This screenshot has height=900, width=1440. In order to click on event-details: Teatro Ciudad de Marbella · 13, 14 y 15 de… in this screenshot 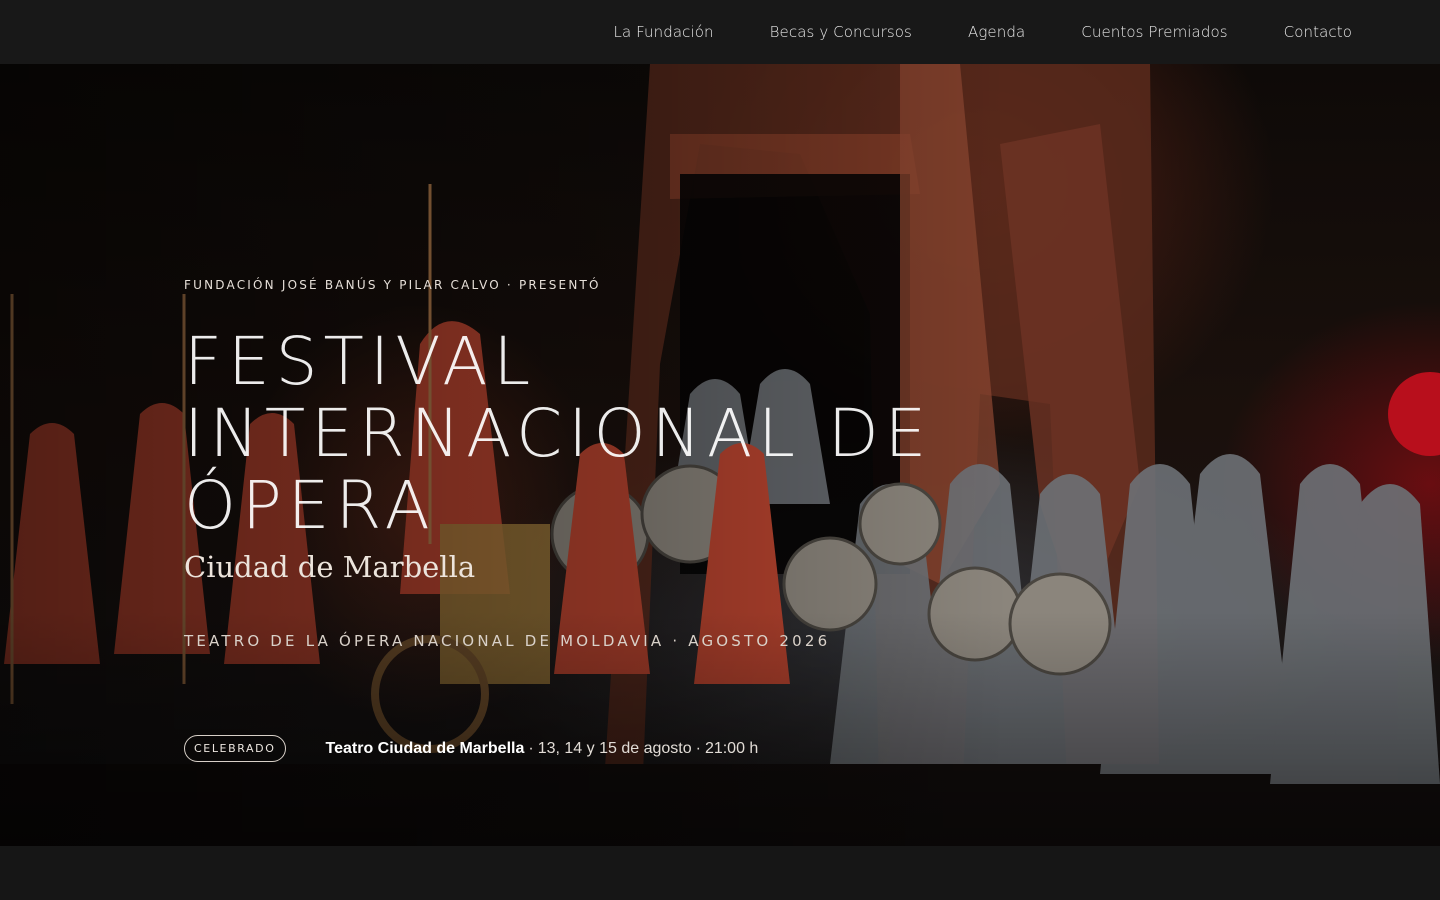, I will do `click(542, 749)`.